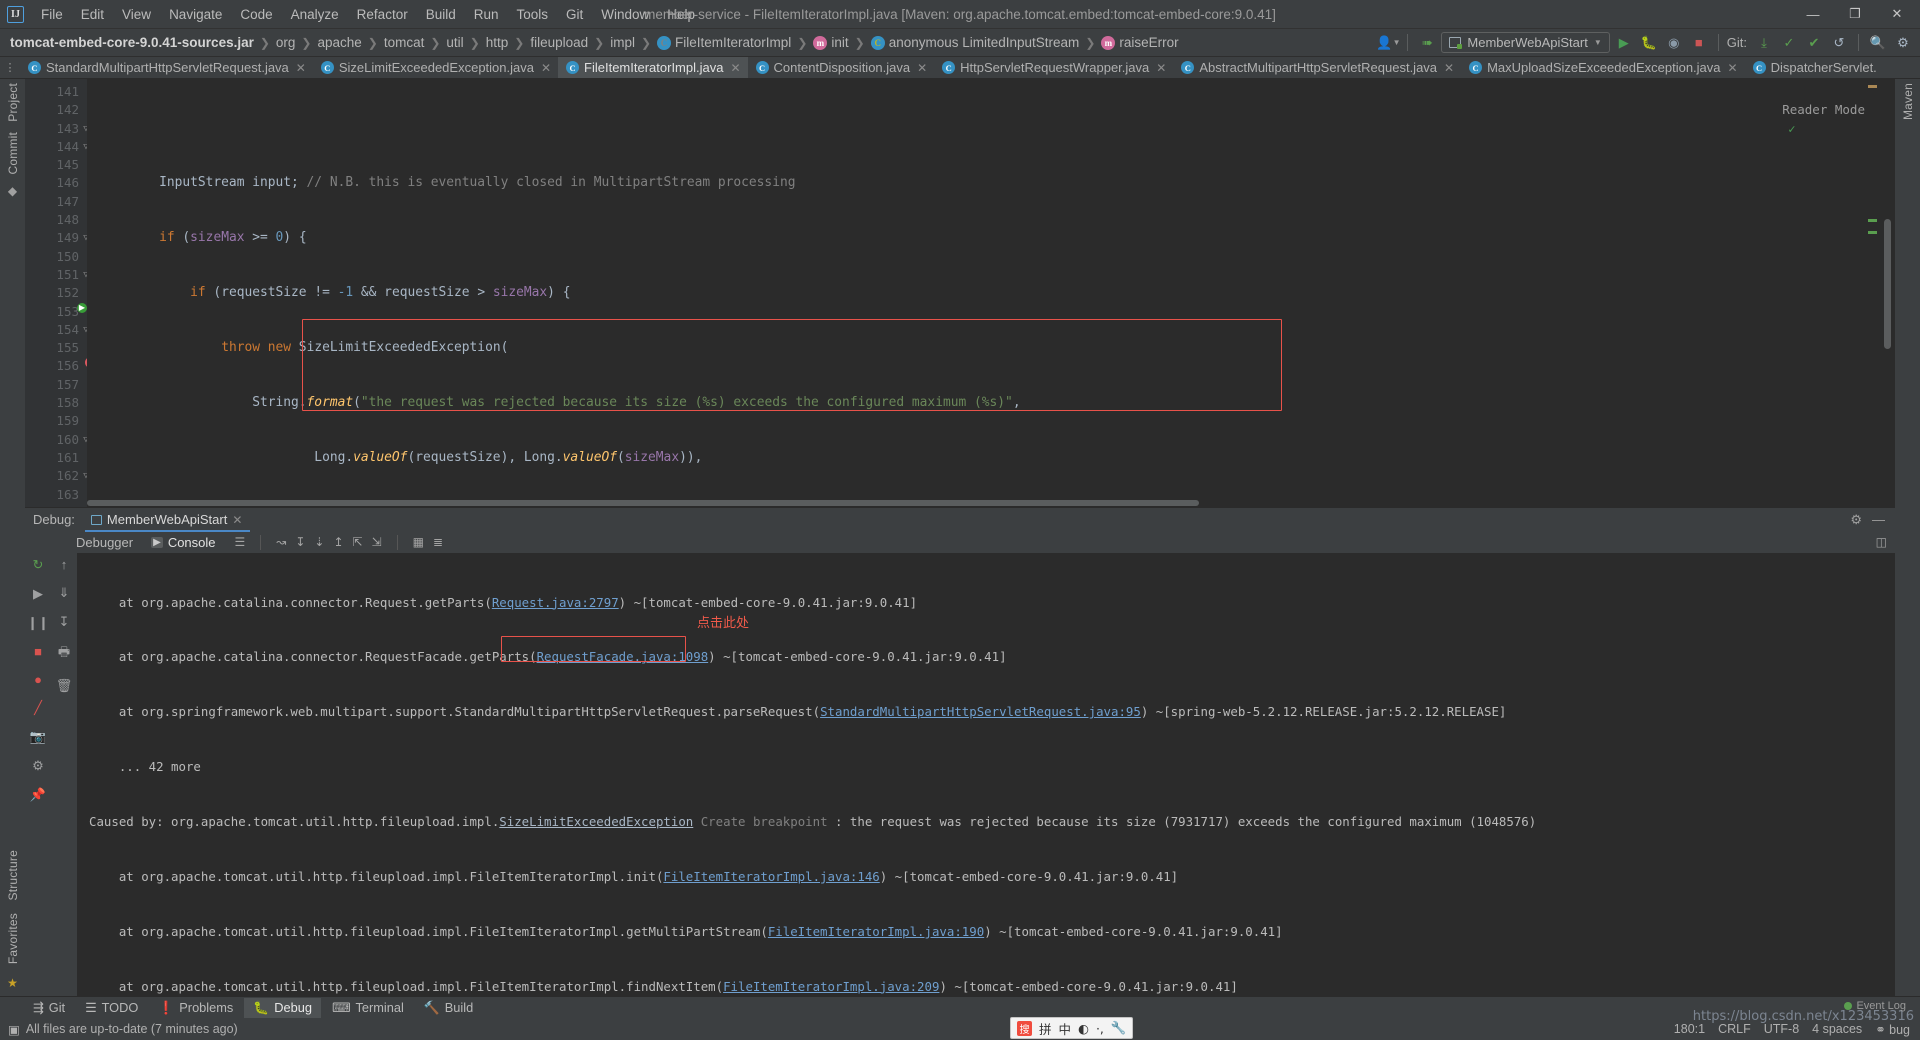 Image resolution: width=1920 pixels, height=1040 pixels. I want to click on up-stack-icon: ↑, so click(64, 564).